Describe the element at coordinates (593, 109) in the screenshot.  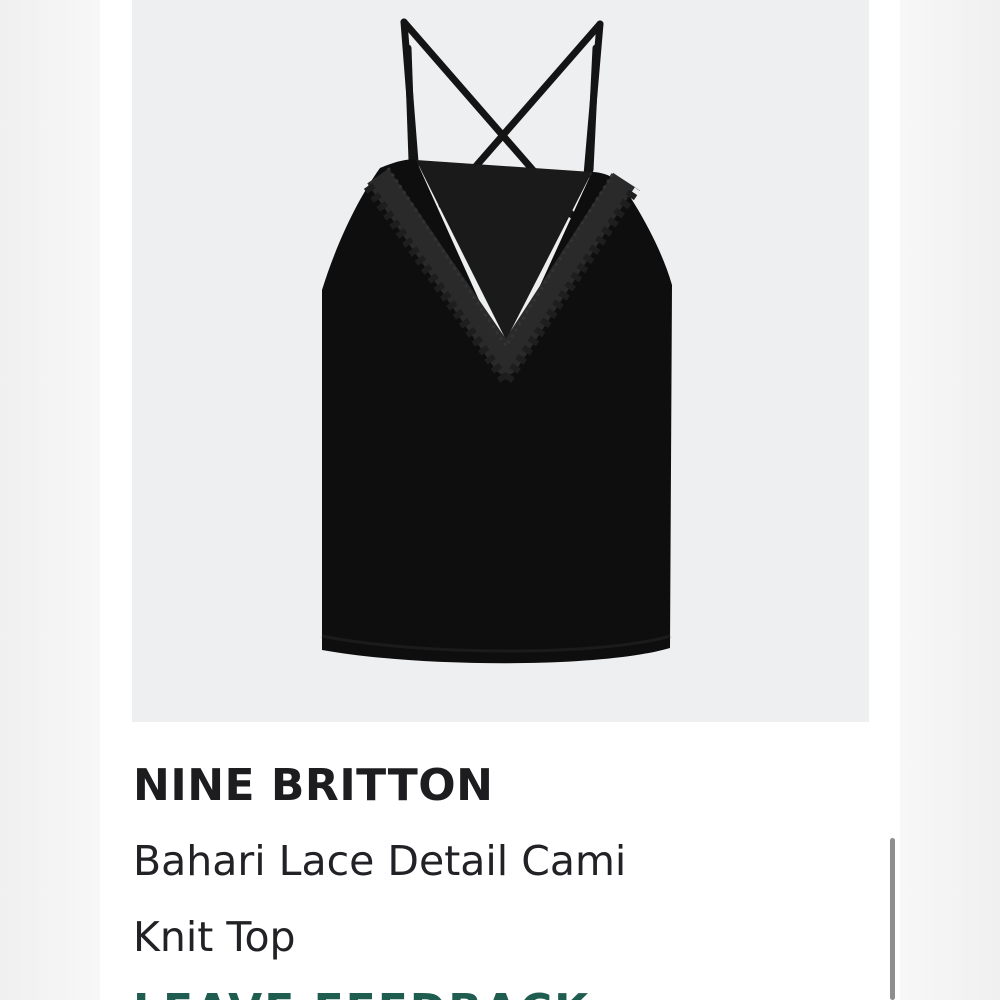
I see `right-strap-front` at that location.